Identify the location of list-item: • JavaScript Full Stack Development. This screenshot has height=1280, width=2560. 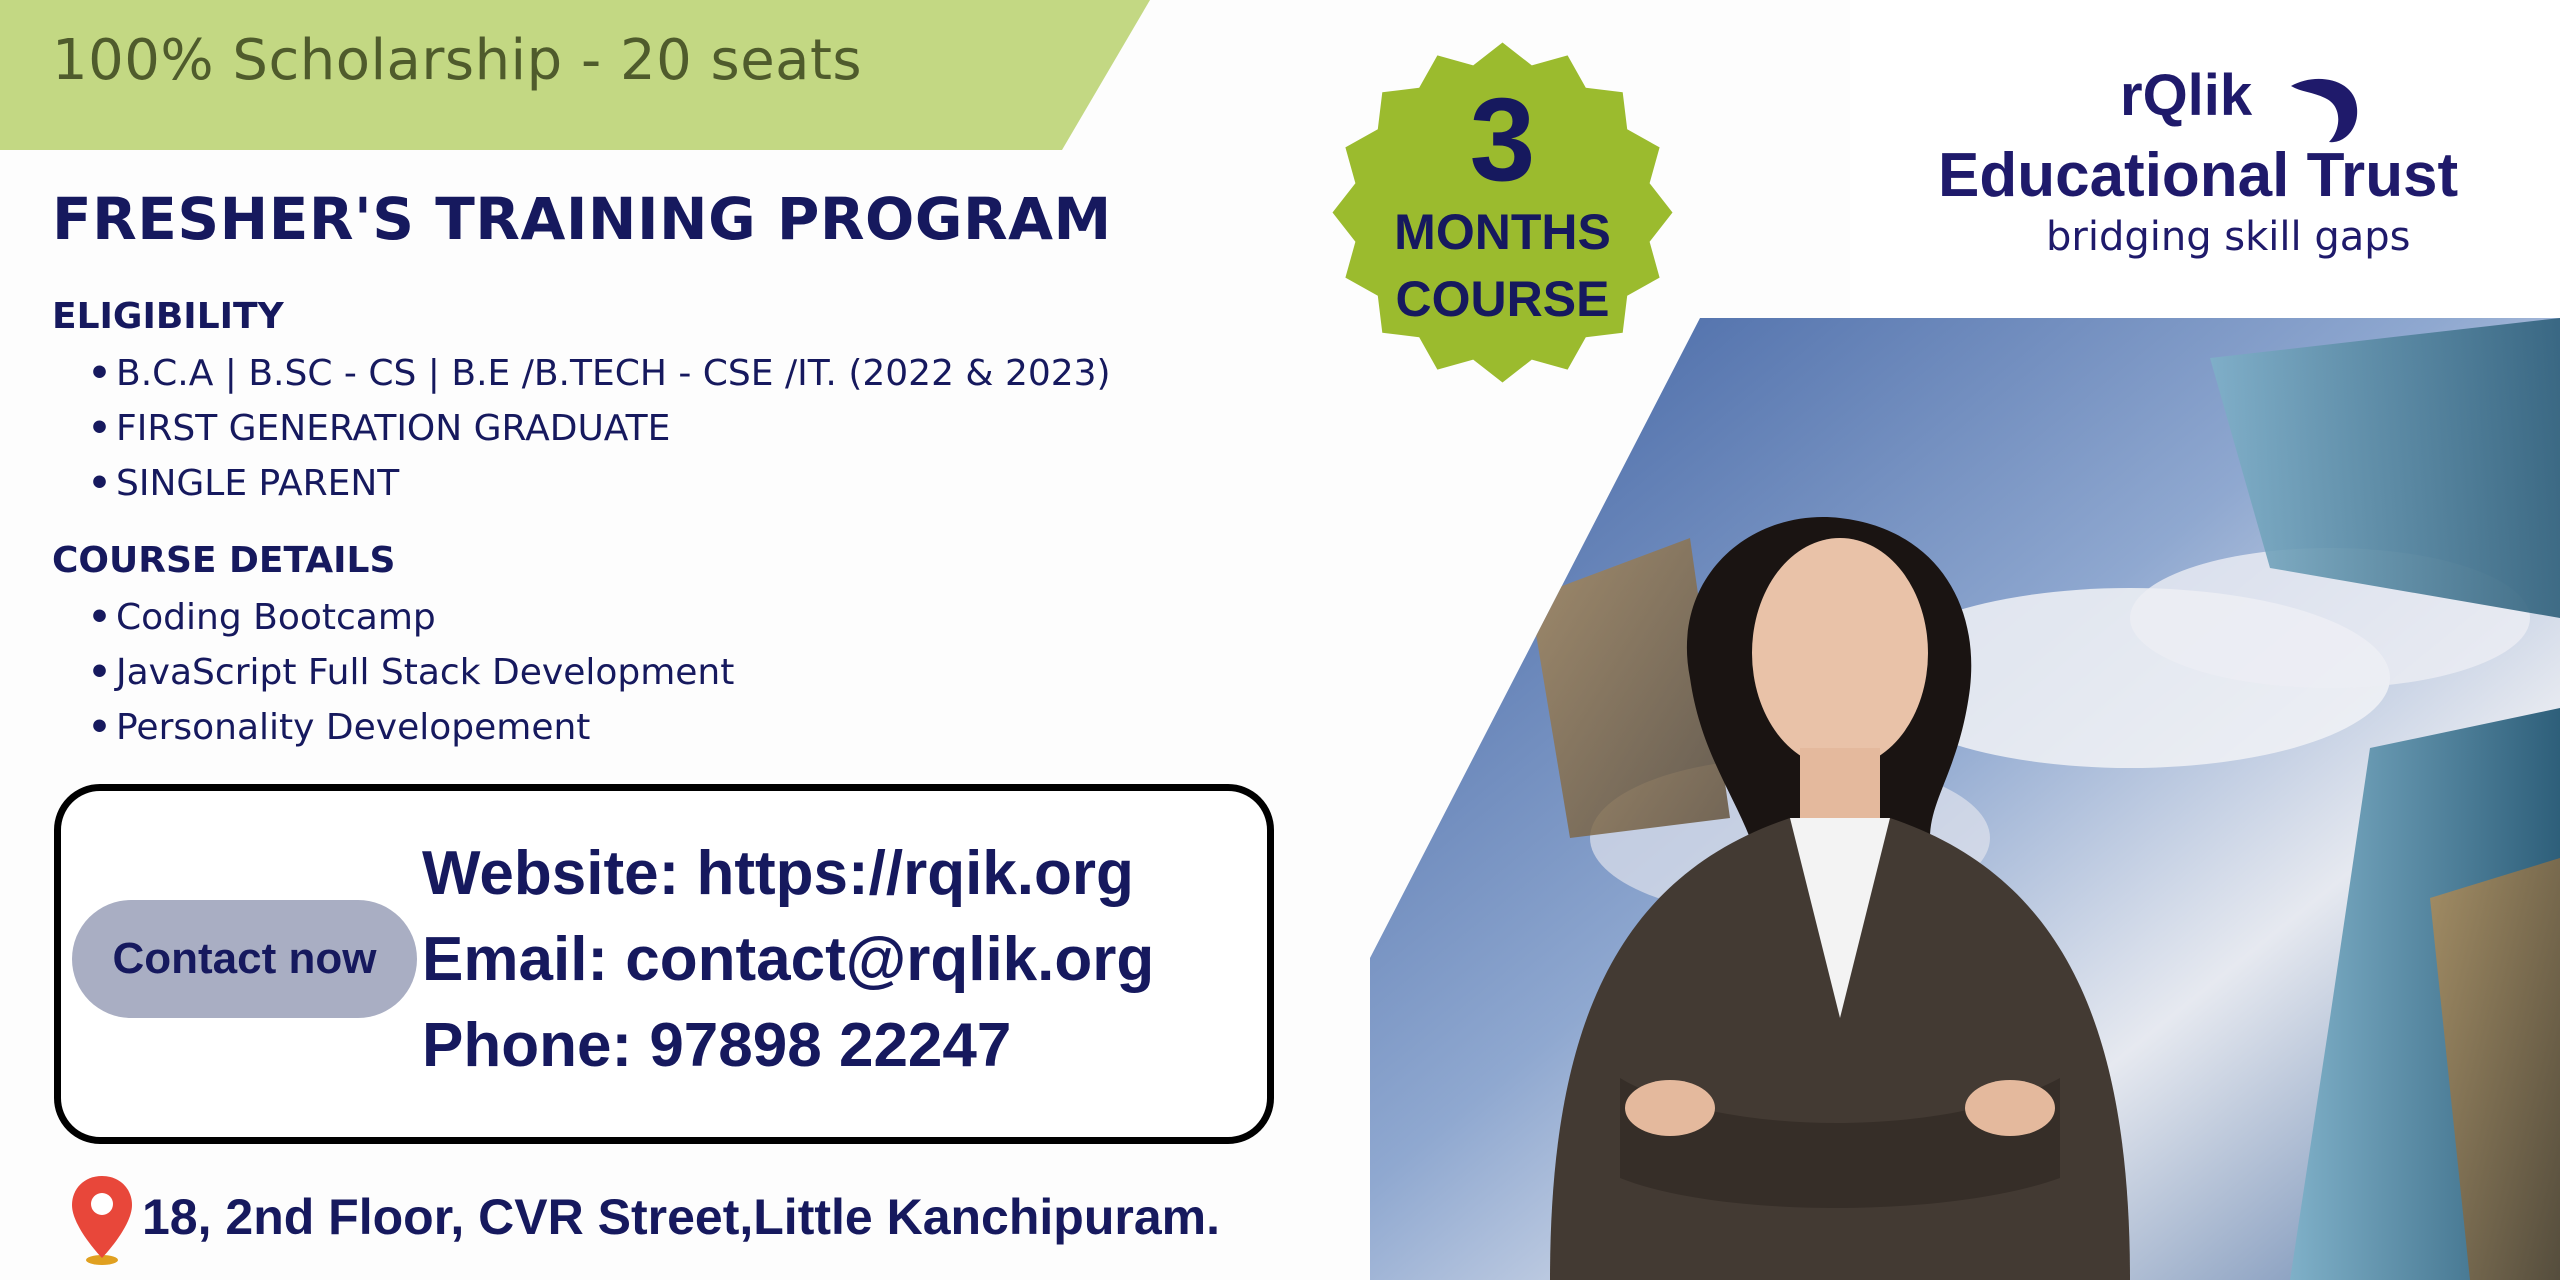
(411, 672).